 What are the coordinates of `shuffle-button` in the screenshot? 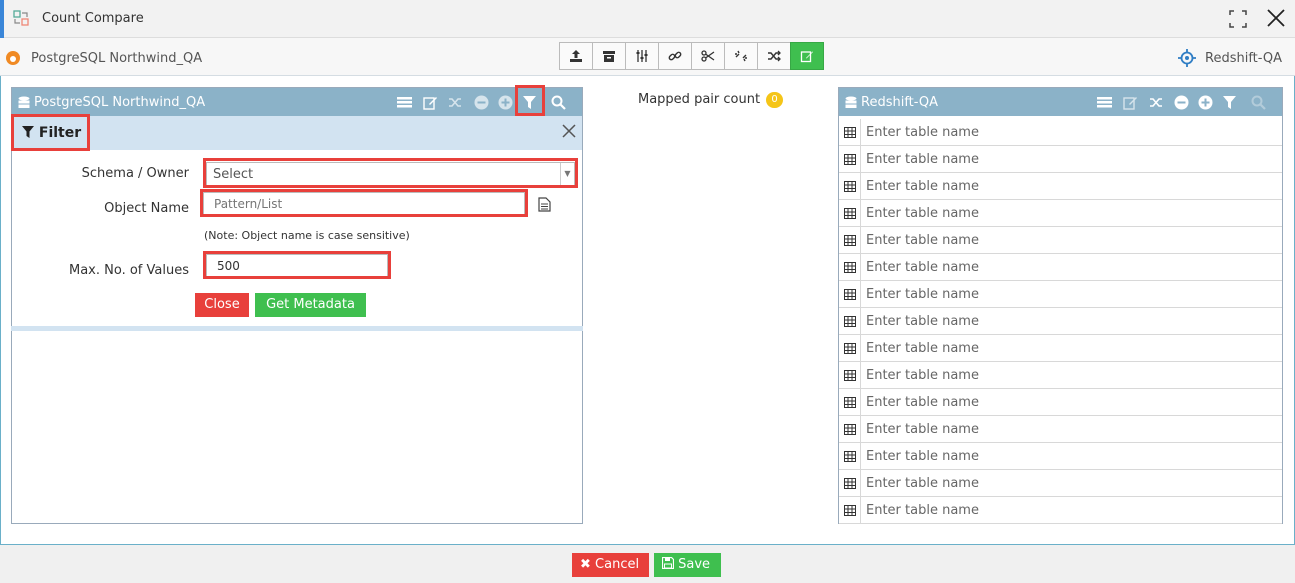 It's located at (774, 56).